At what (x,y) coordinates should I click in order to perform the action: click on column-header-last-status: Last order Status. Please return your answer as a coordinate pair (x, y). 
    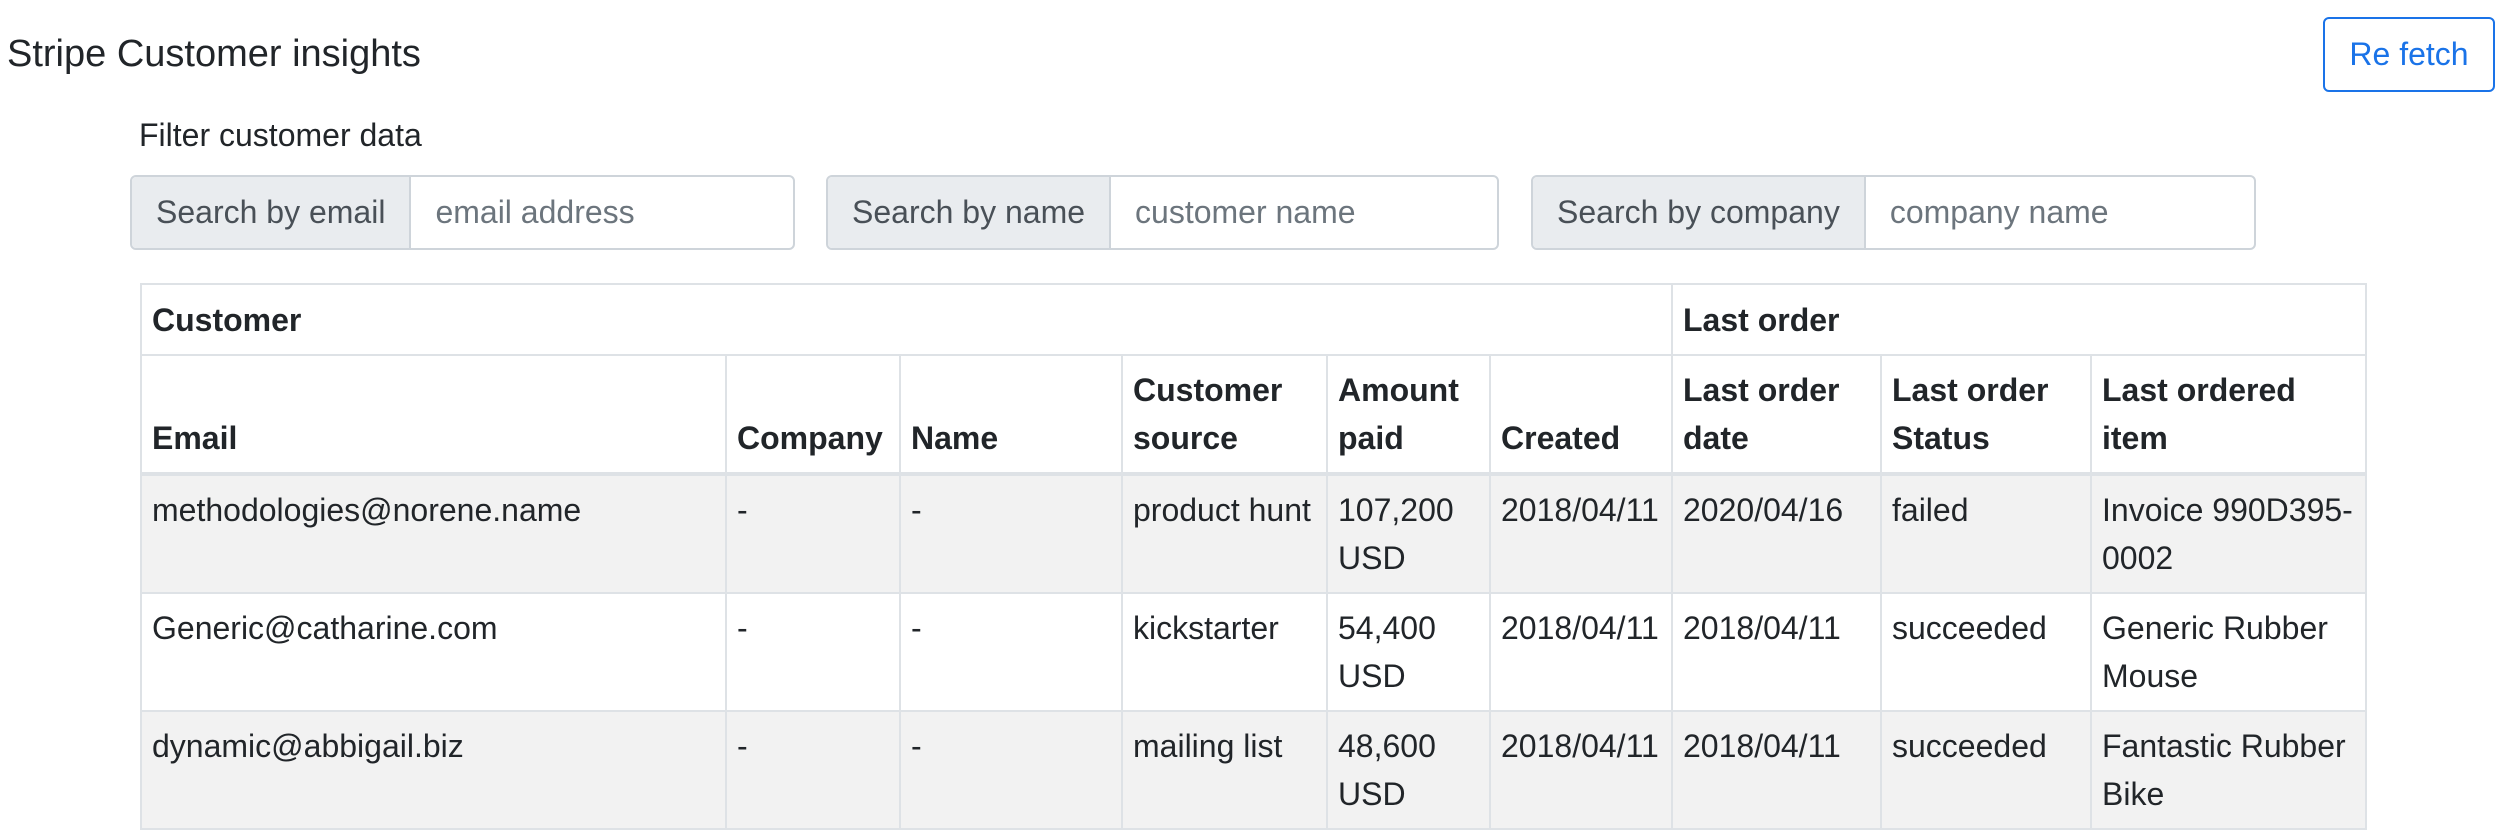
    Looking at the image, I should click on (1986, 415).